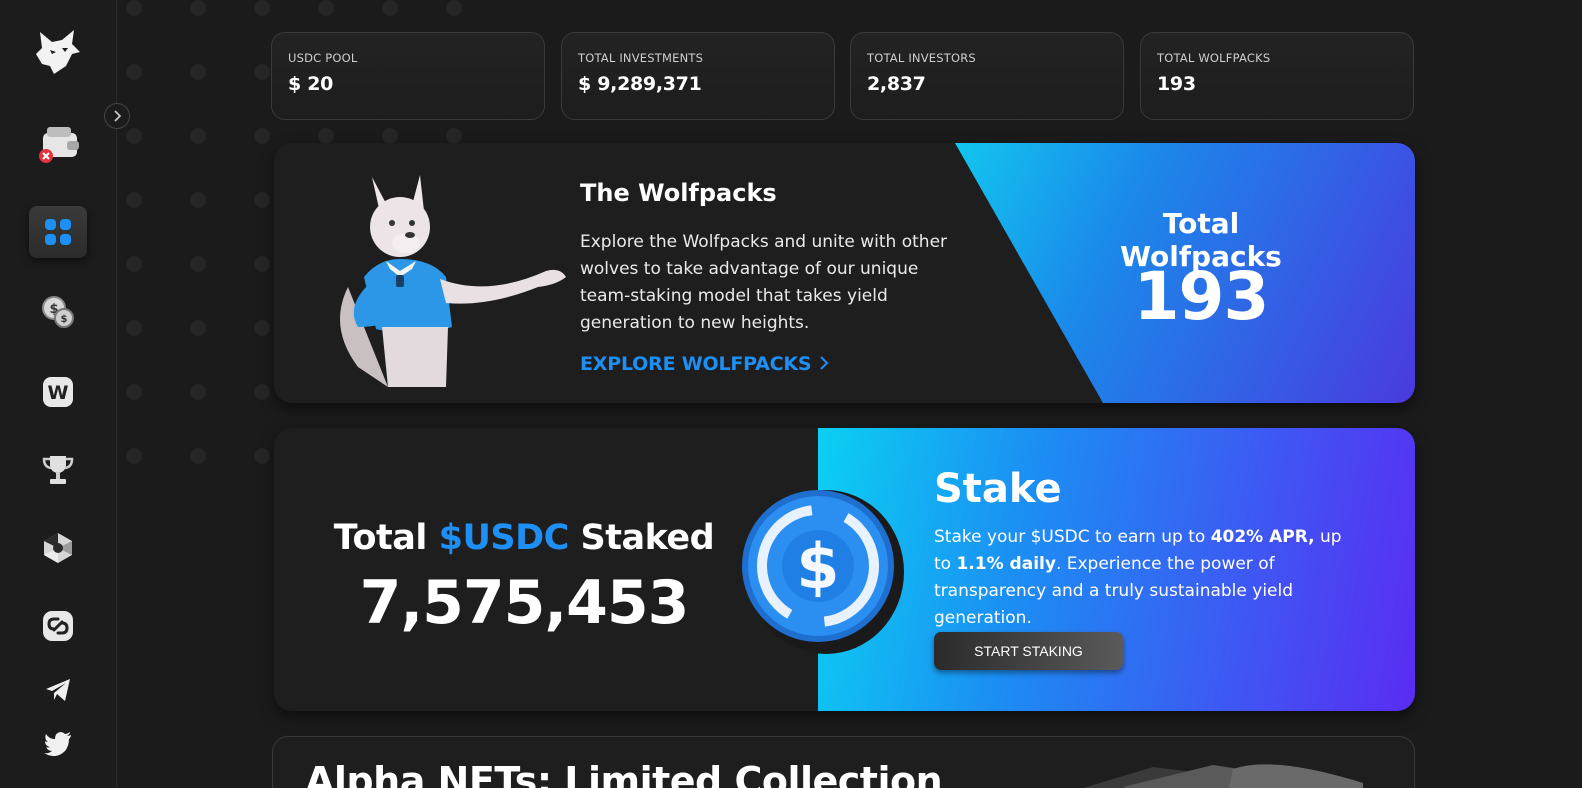 The width and height of the screenshot is (1582, 788). What do you see at coordinates (1176, 84) in the screenshot?
I see `stat-value: 193` at bounding box center [1176, 84].